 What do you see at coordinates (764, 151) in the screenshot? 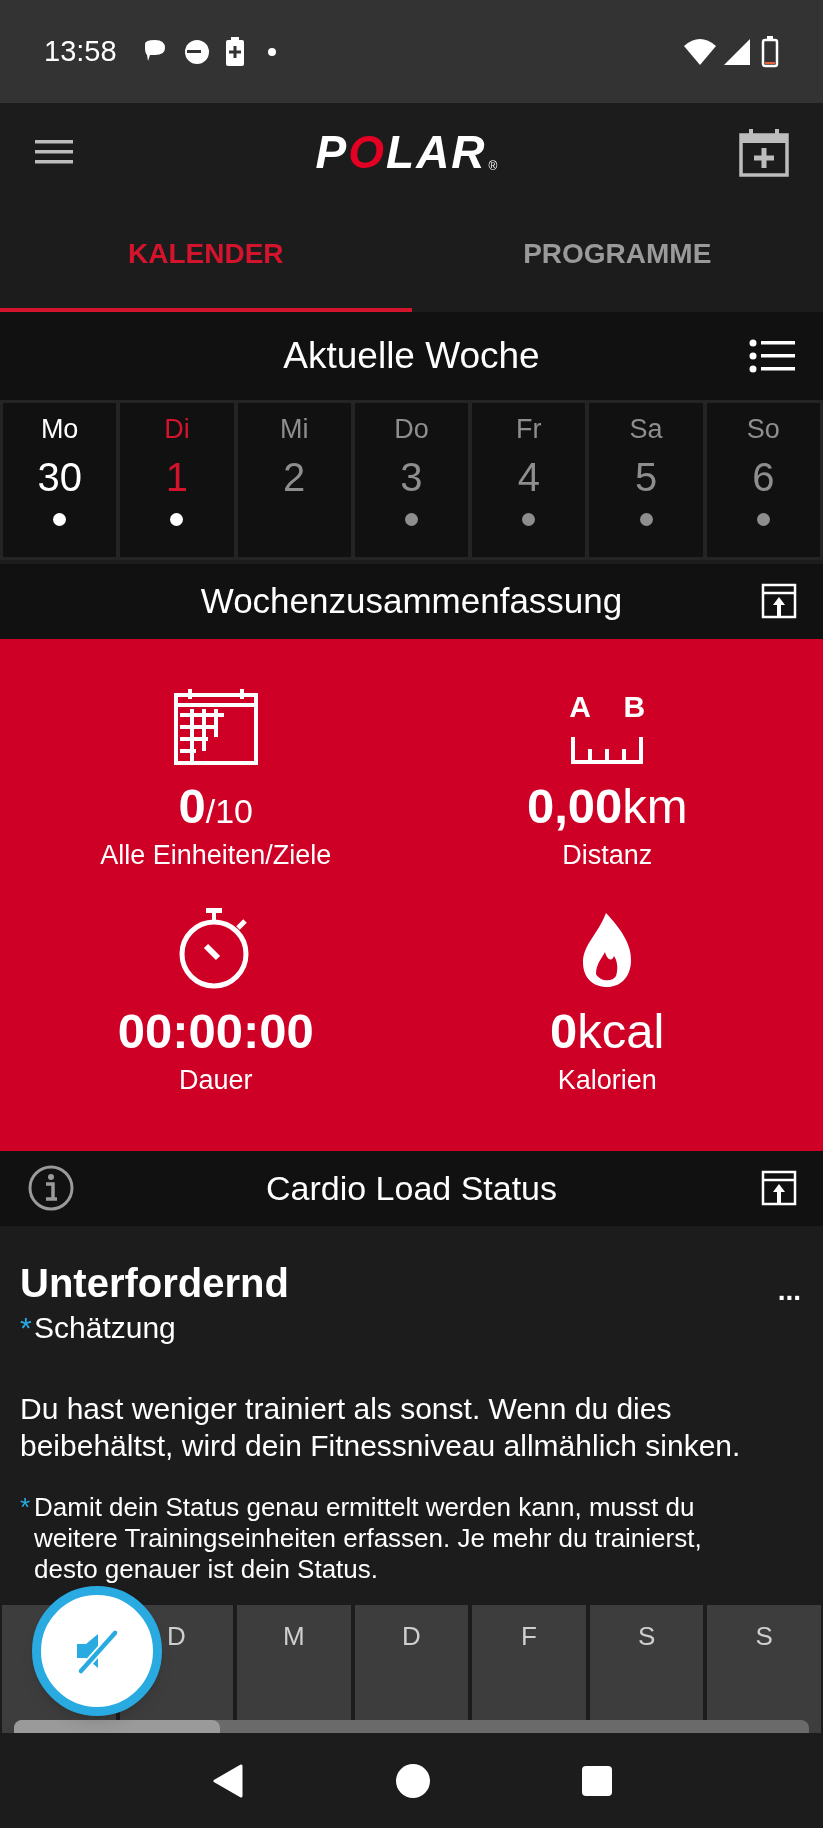
I see `calendar-add-icon` at bounding box center [764, 151].